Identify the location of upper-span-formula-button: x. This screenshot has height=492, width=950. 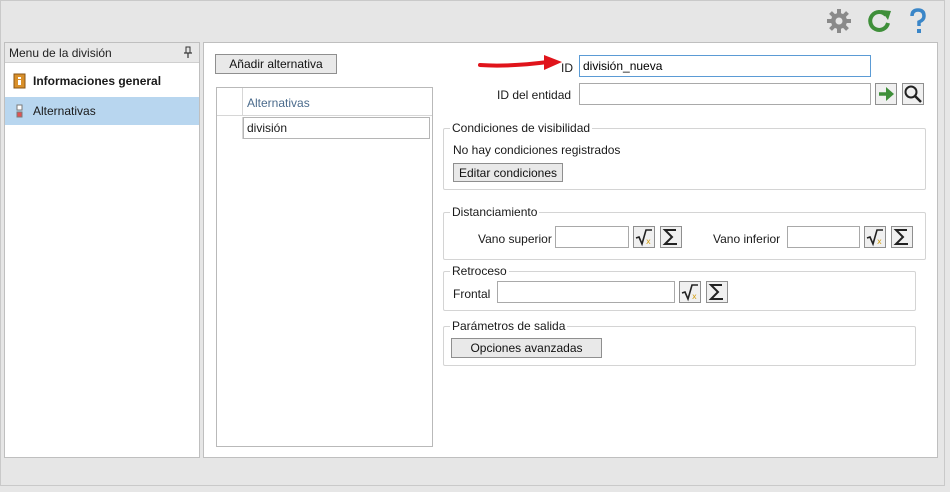
(644, 237).